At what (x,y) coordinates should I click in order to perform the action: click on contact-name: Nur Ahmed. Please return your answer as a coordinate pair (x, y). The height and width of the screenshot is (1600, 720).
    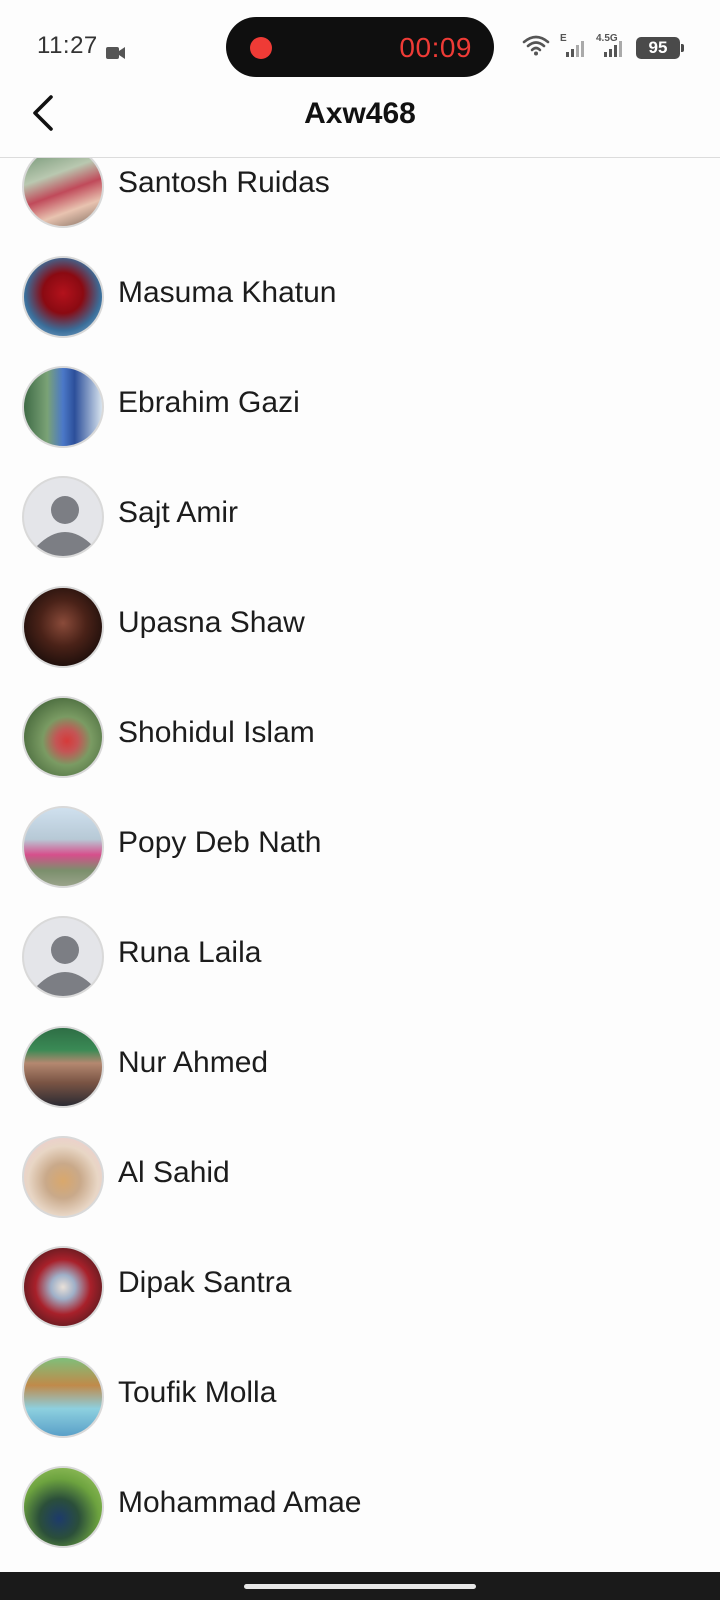
    Looking at the image, I should click on (193, 1062).